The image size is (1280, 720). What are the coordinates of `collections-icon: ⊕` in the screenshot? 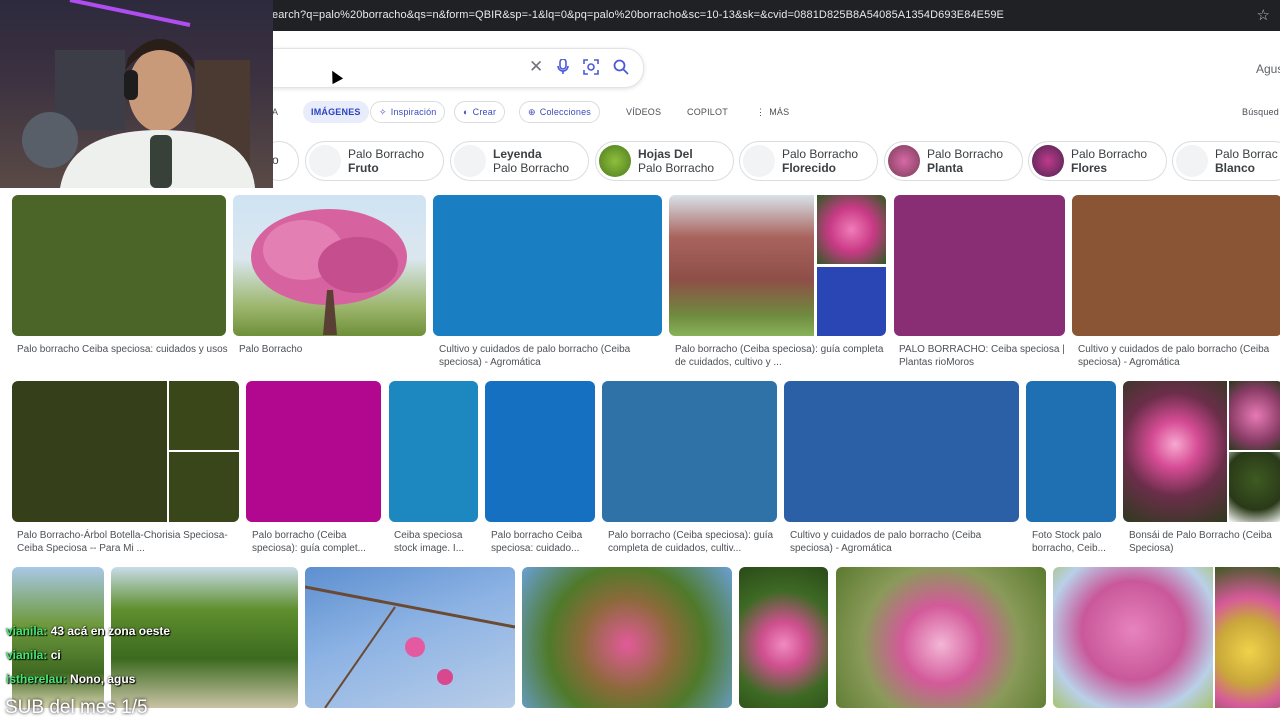 It's located at (532, 112).